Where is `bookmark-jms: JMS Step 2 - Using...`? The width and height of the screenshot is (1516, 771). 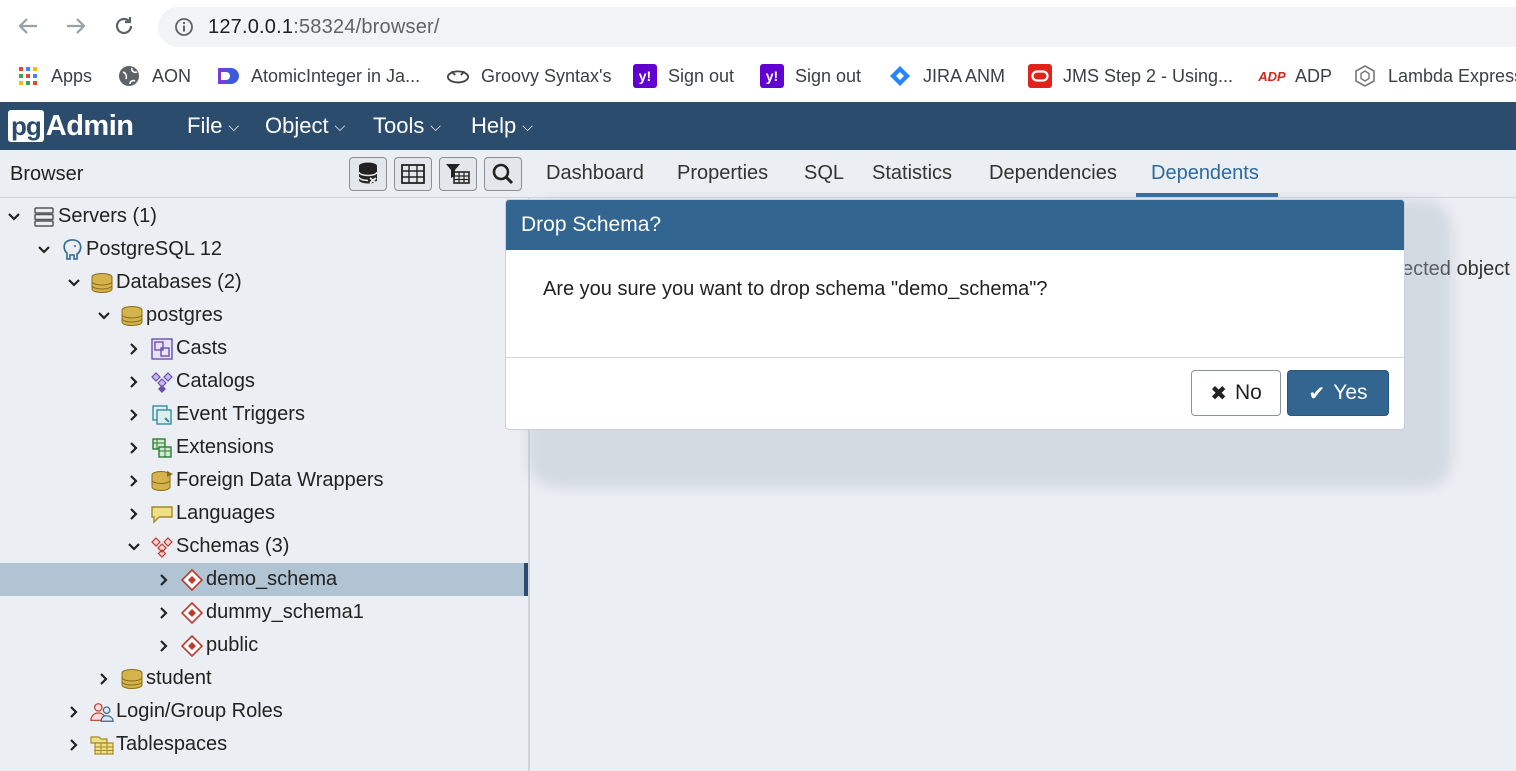 bookmark-jms: JMS Step 2 - Using... is located at coordinates (1130, 76).